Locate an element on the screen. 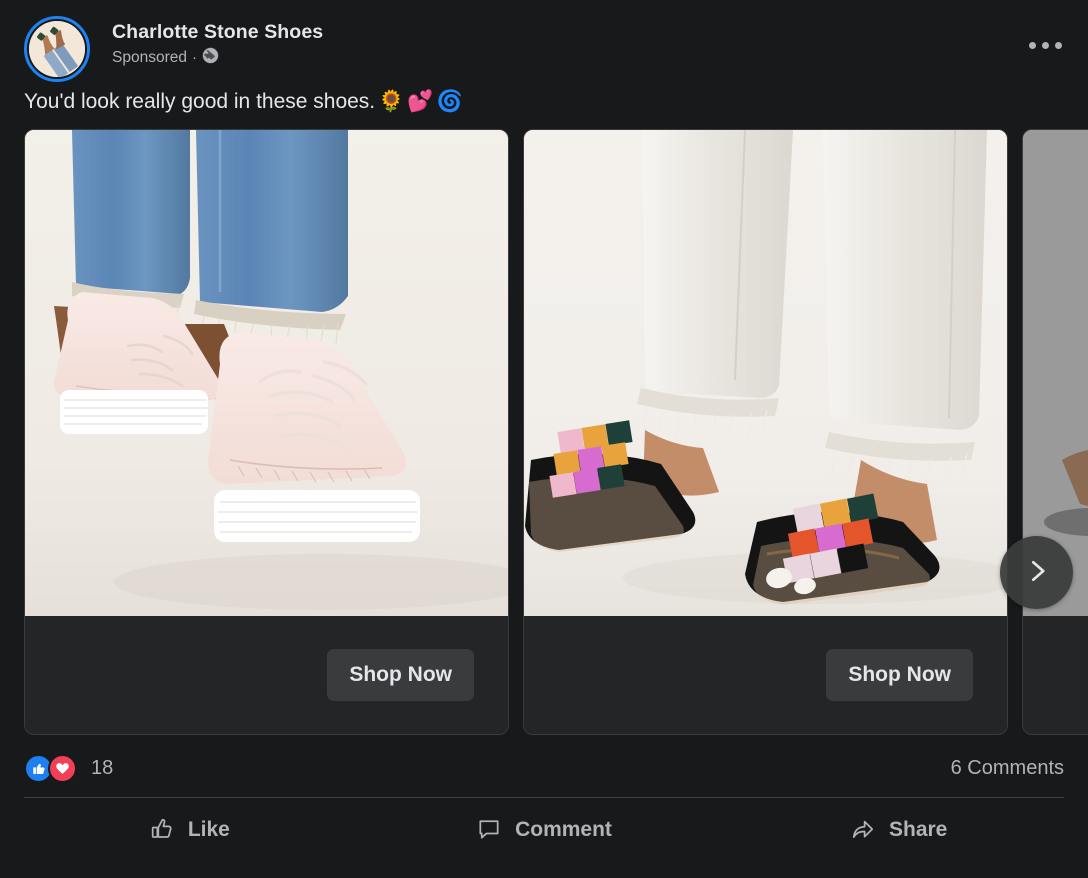  header-text-block: Charlotte Stone Shoes Sponsored · is located at coordinates (217, 43).